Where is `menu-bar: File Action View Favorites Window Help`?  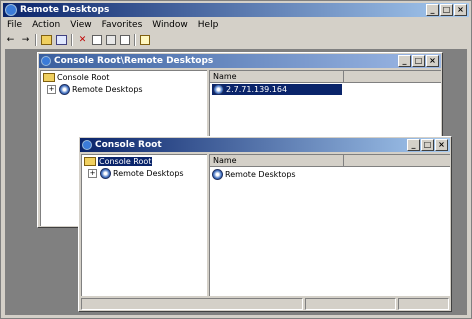
menu-bar: File Action View Favorites Window Help is located at coordinates (112, 24).